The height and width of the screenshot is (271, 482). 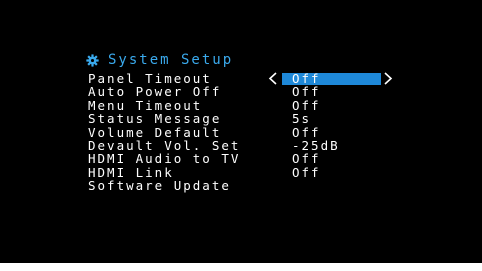 What do you see at coordinates (253, 105) in the screenshot?
I see `menu-item-menu-timeout: Menu Timeout Off` at bounding box center [253, 105].